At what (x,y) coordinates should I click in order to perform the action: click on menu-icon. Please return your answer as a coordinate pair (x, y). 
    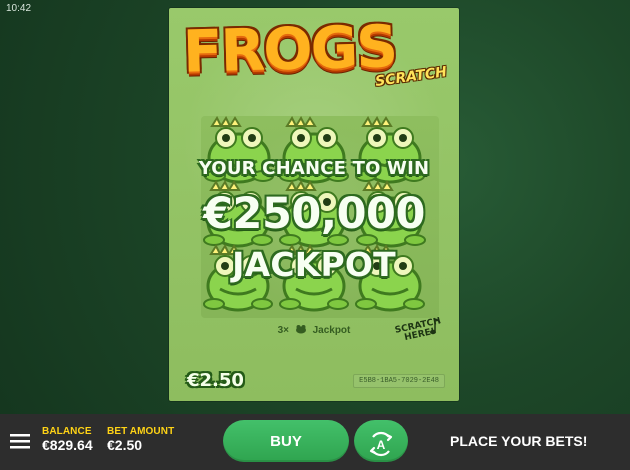
    Looking at the image, I should click on (20, 441).